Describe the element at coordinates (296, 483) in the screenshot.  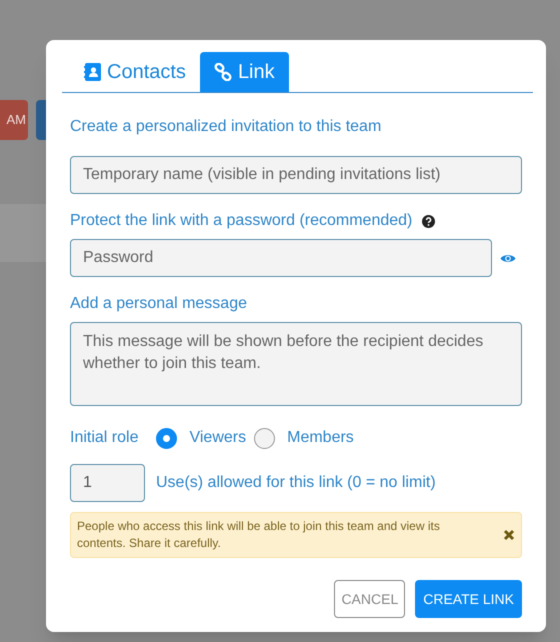
I see `uses-label: Use(s) allowed for this link (0 = no limit)` at that location.